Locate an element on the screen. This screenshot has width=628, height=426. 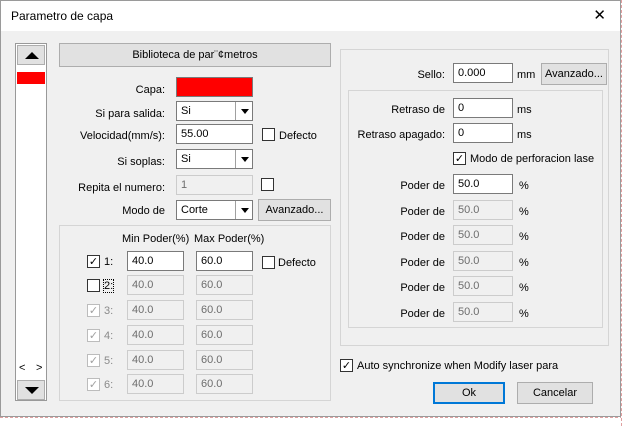
arrow-up-icon is located at coordinates (32, 55).